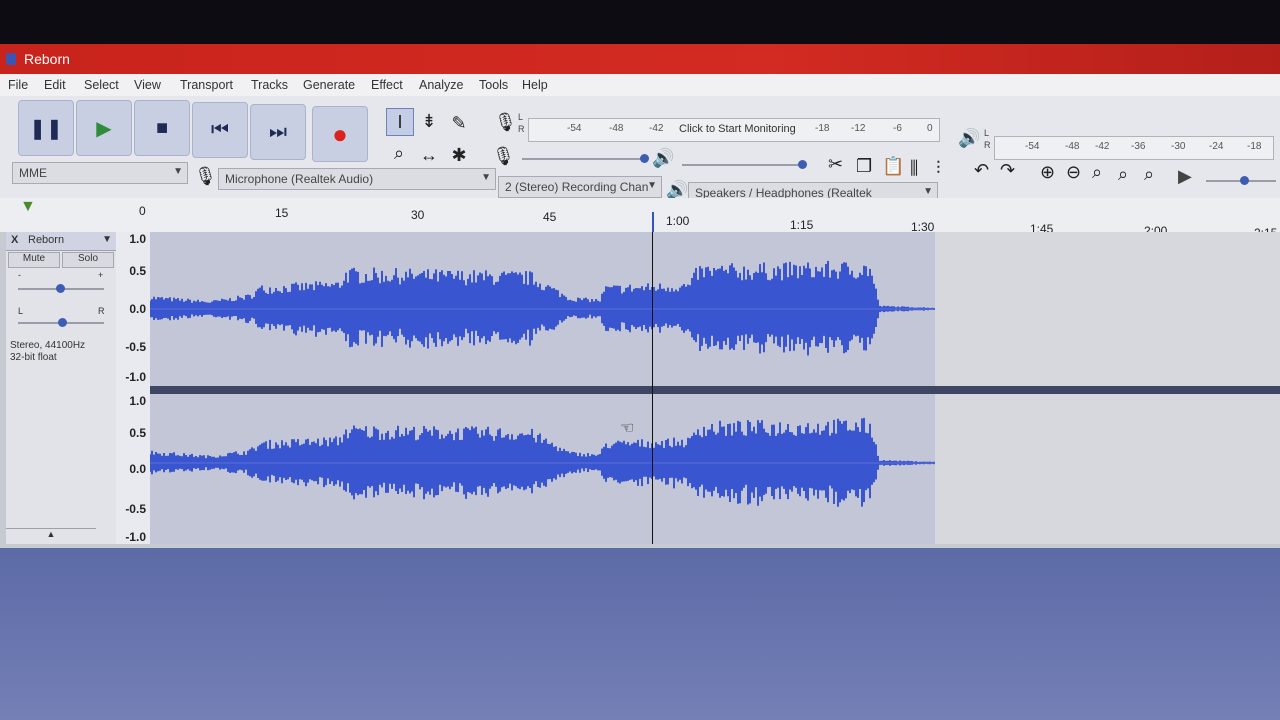  Describe the element at coordinates (28, 207) in the screenshot. I see `pin-head-icon: ▼` at that location.